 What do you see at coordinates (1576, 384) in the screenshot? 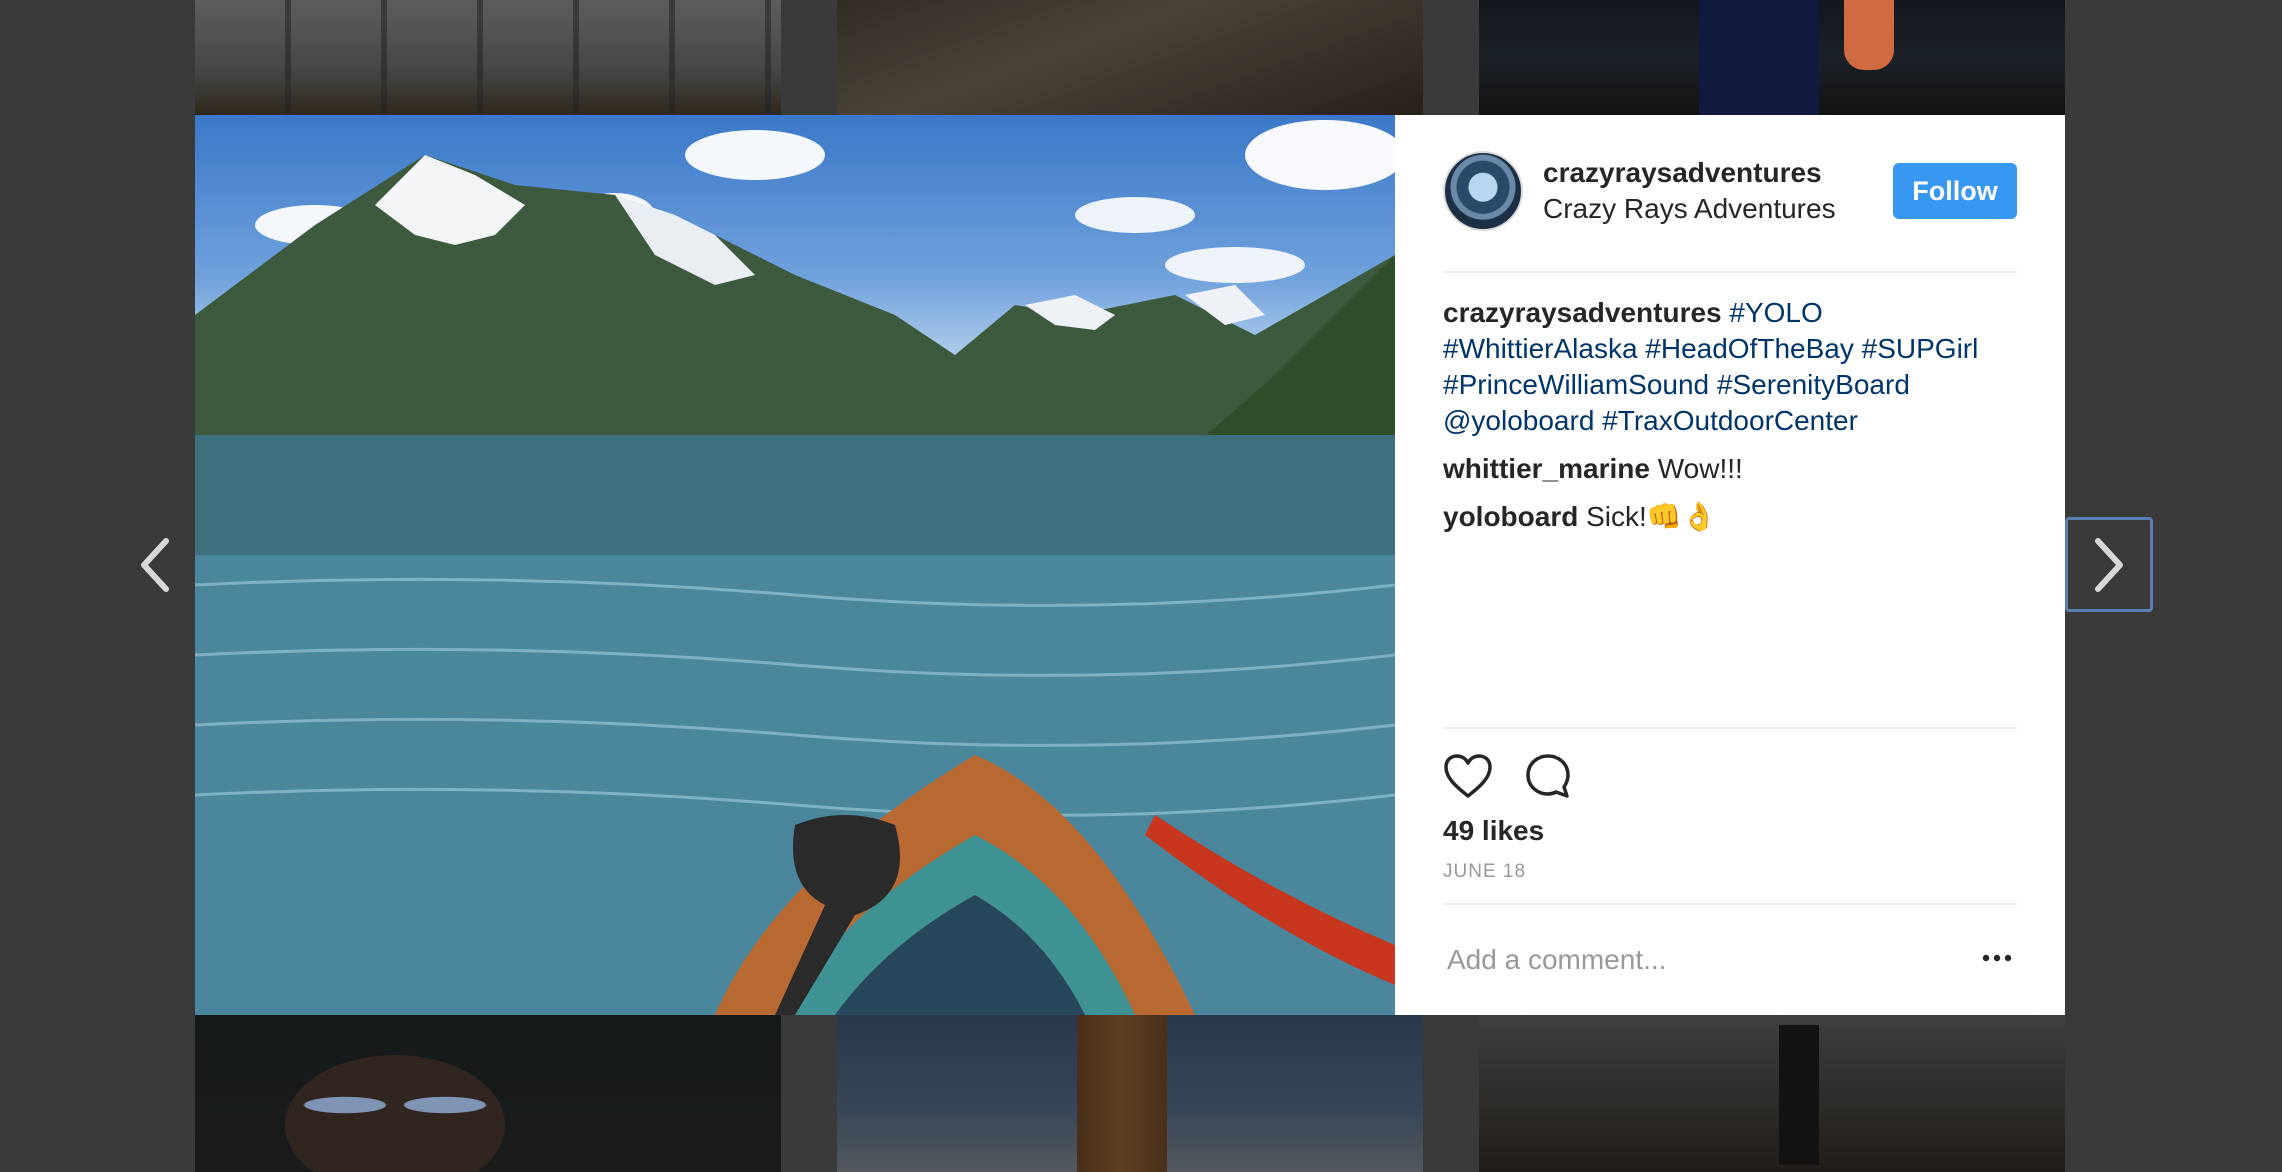
I see `hashtag-link: #PrinceWilliamSound` at bounding box center [1576, 384].